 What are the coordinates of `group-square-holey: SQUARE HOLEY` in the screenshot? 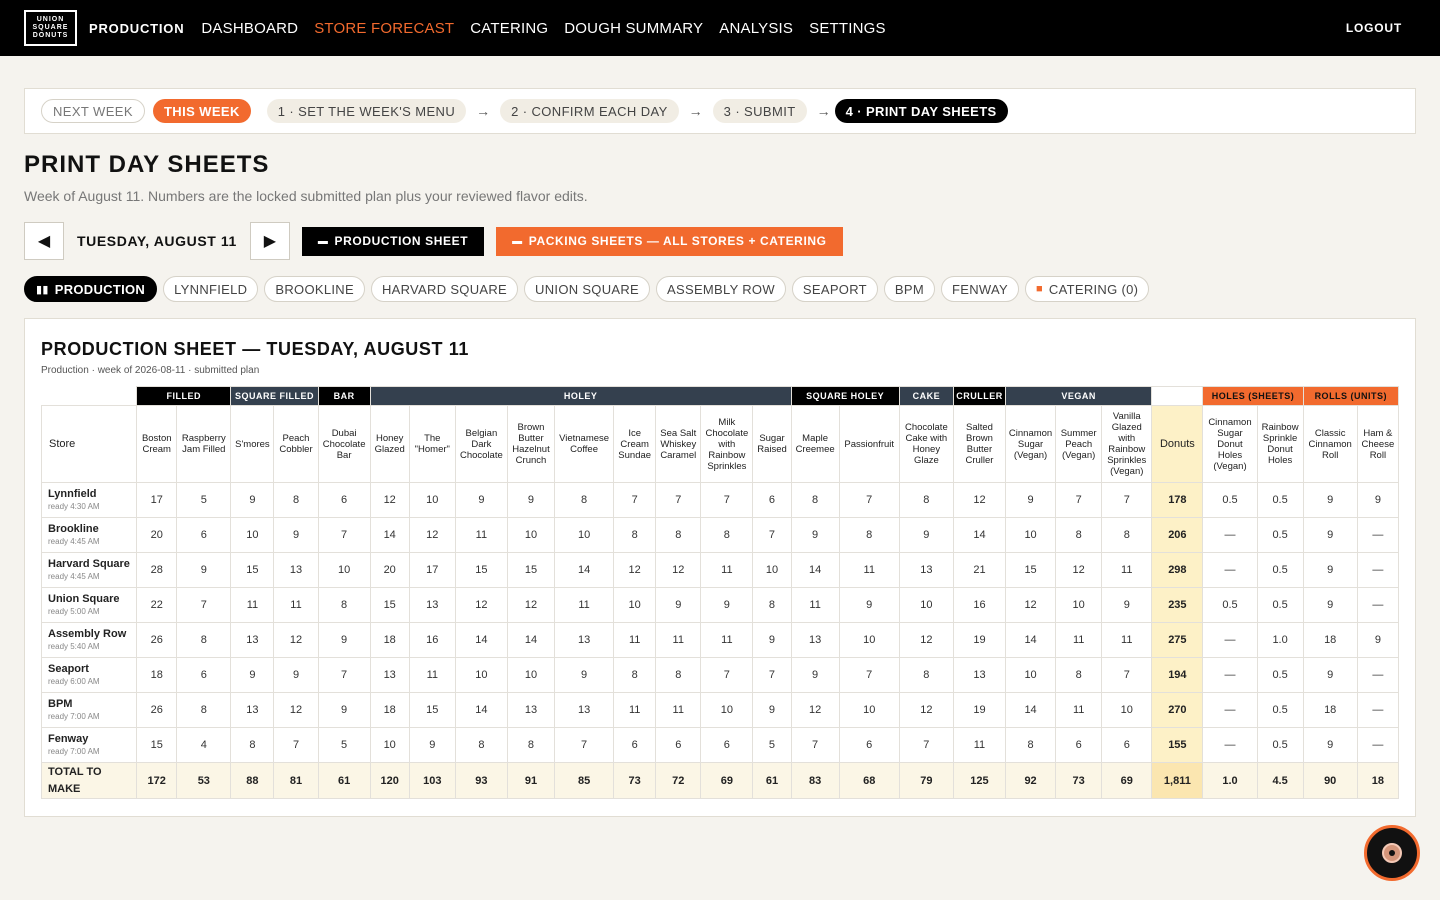 It's located at (845, 396).